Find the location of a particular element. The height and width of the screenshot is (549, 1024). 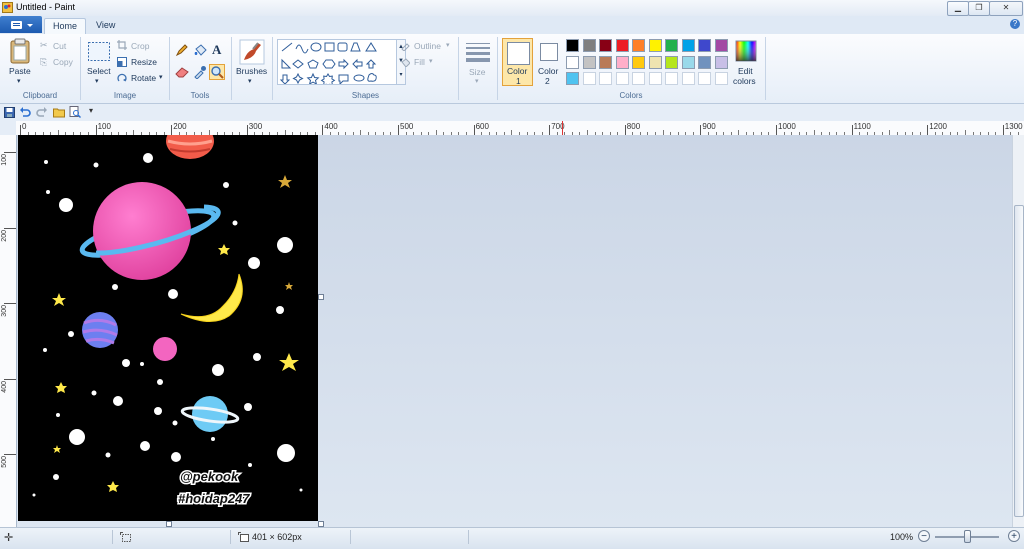

brushes-icon is located at coordinates (252, 52).